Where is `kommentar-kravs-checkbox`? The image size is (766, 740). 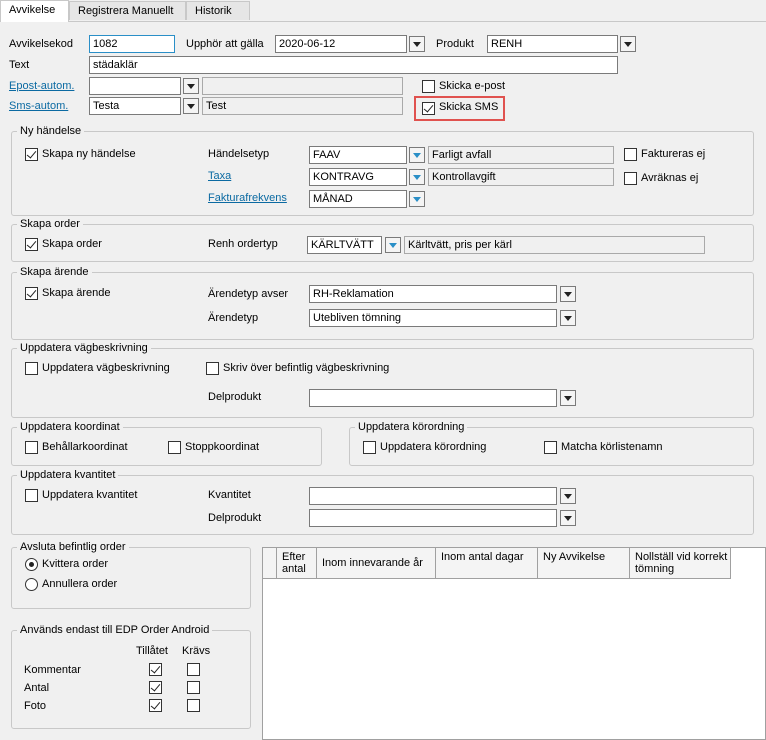 kommentar-kravs-checkbox is located at coordinates (193, 669).